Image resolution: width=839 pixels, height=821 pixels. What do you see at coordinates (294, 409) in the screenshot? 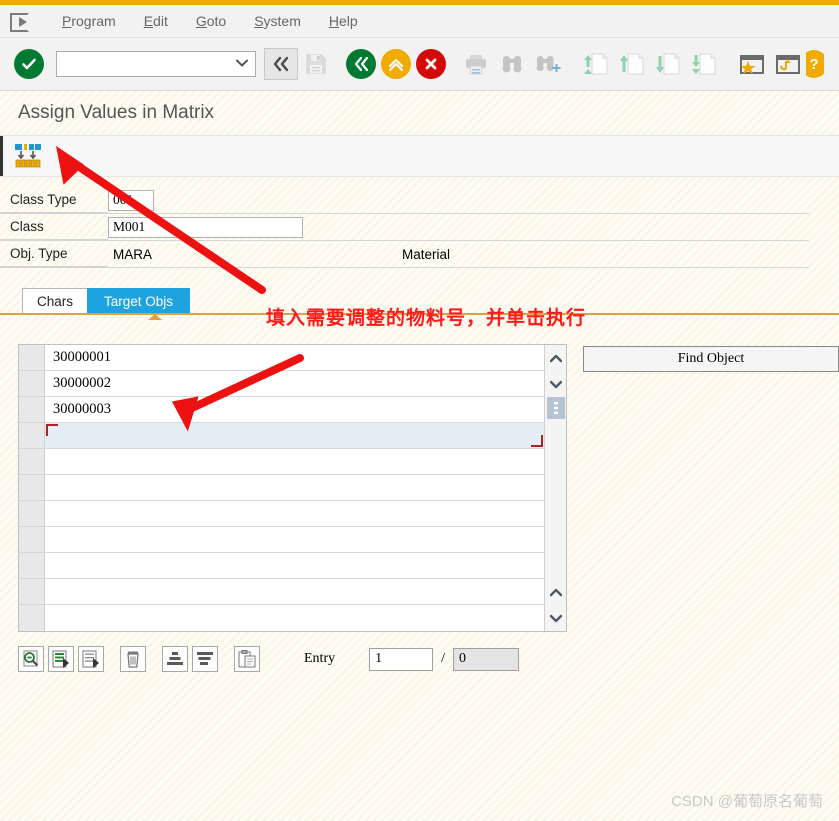
I see `row-value: 30000003` at bounding box center [294, 409].